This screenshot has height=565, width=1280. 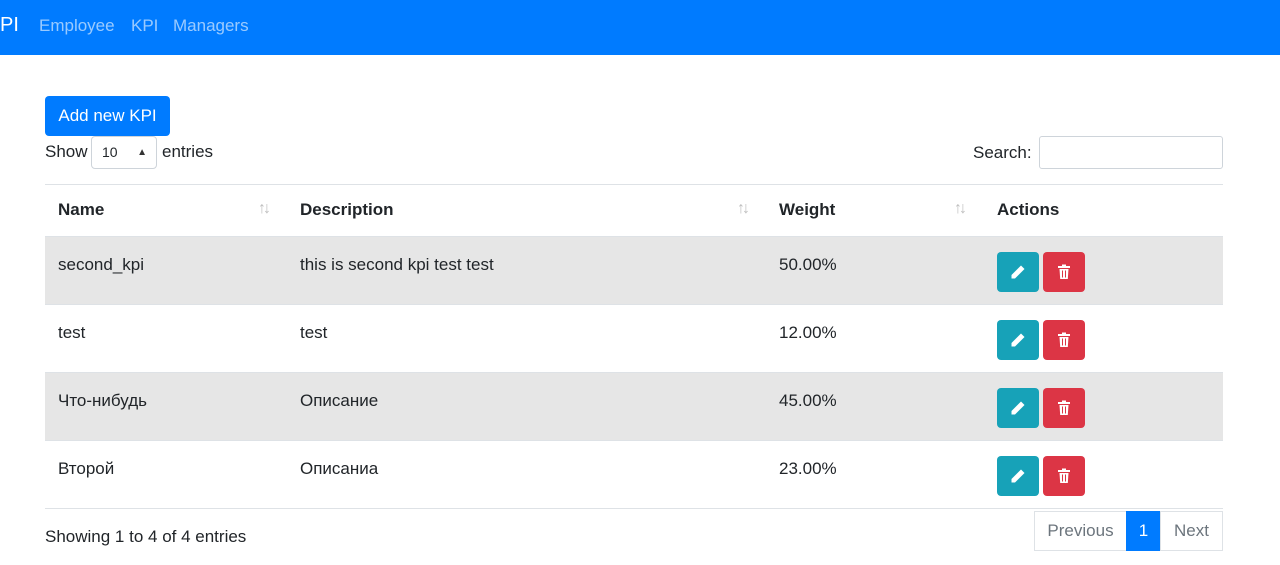 What do you see at coordinates (807, 210) in the screenshot?
I see `header-weight: Weight` at bounding box center [807, 210].